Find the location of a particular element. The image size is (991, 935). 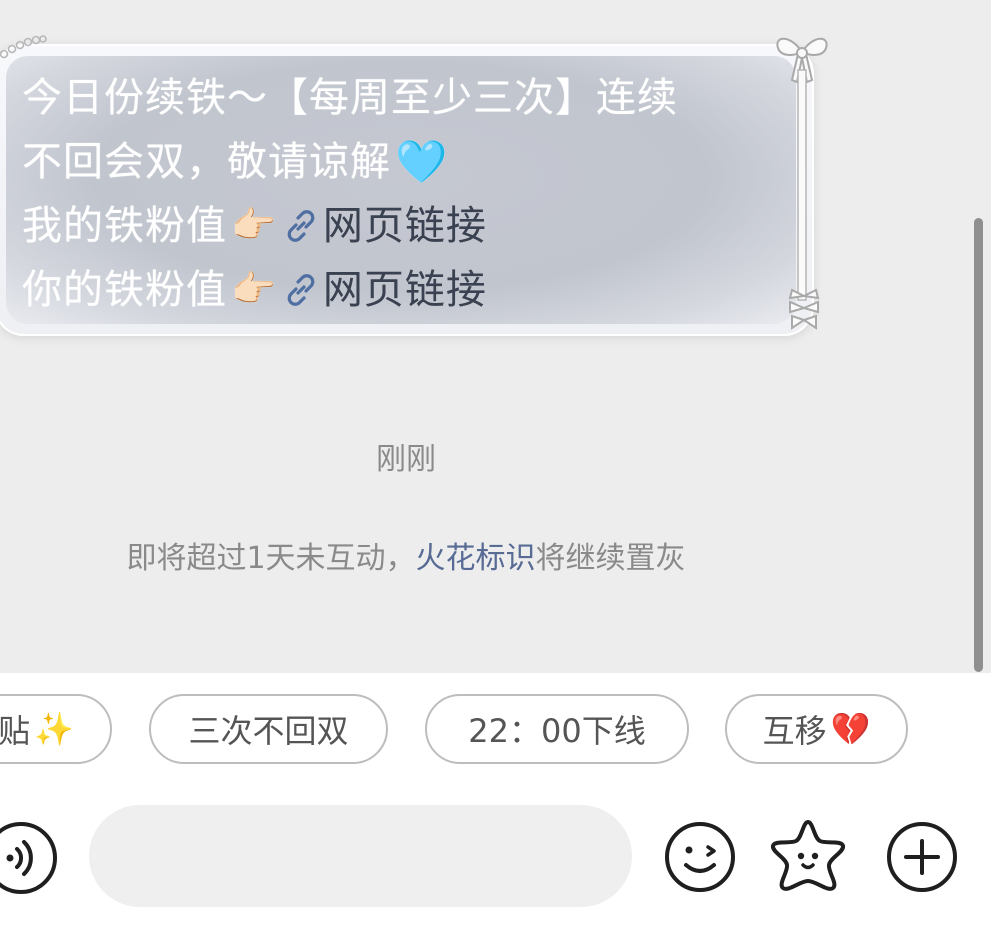

plus-icon is located at coordinates (922, 857).